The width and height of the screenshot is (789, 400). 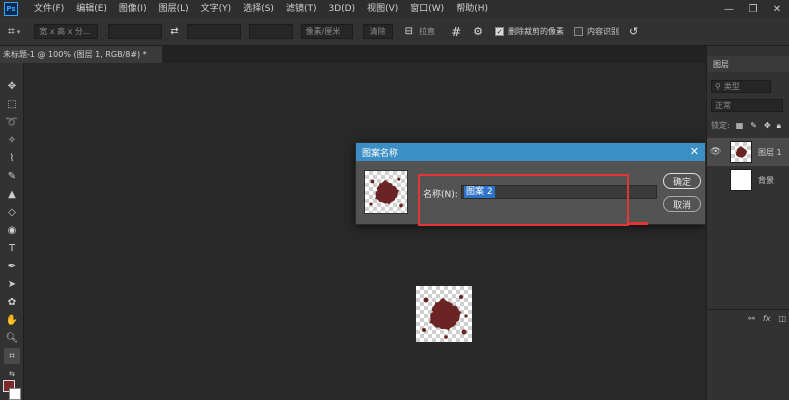 What do you see at coordinates (12, 338) in the screenshot?
I see `zoom-tool-icon: 🔍︎` at bounding box center [12, 338].